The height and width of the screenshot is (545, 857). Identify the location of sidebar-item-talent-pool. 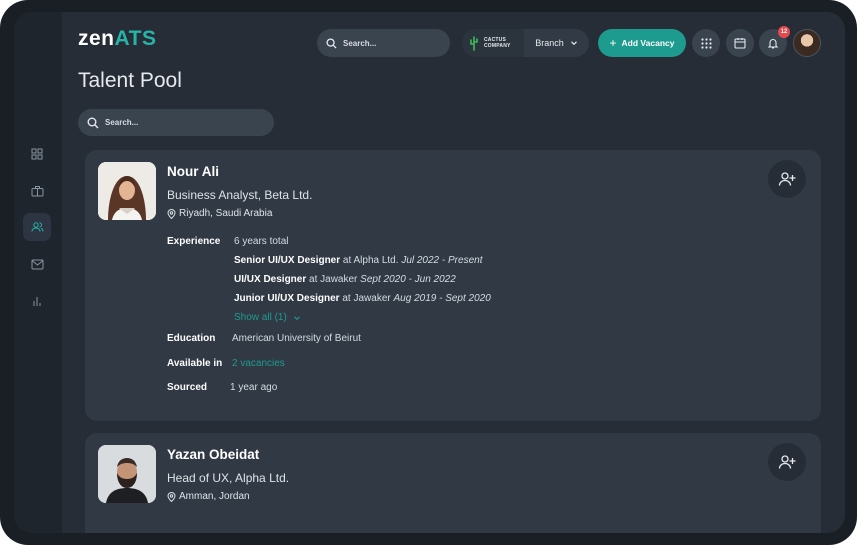
(37, 227).